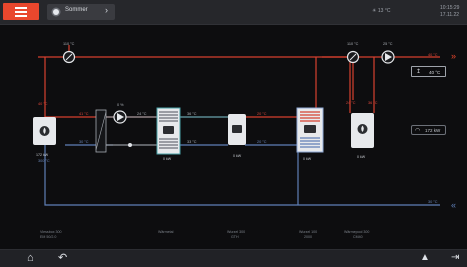  What do you see at coordinates (362, 130) in the screenshot?
I see `boiler-unit-right` at bounding box center [362, 130].